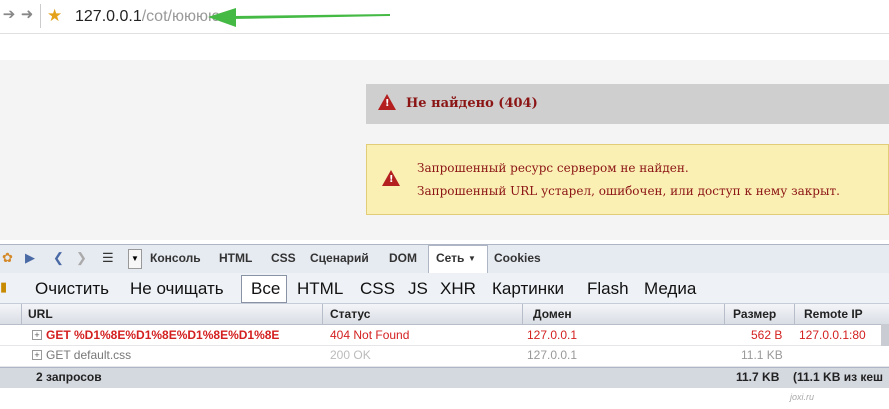 This screenshot has height=409, width=889. Describe the element at coordinates (177, 289) in the screenshot. I see `persist-button: Не очищать` at that location.